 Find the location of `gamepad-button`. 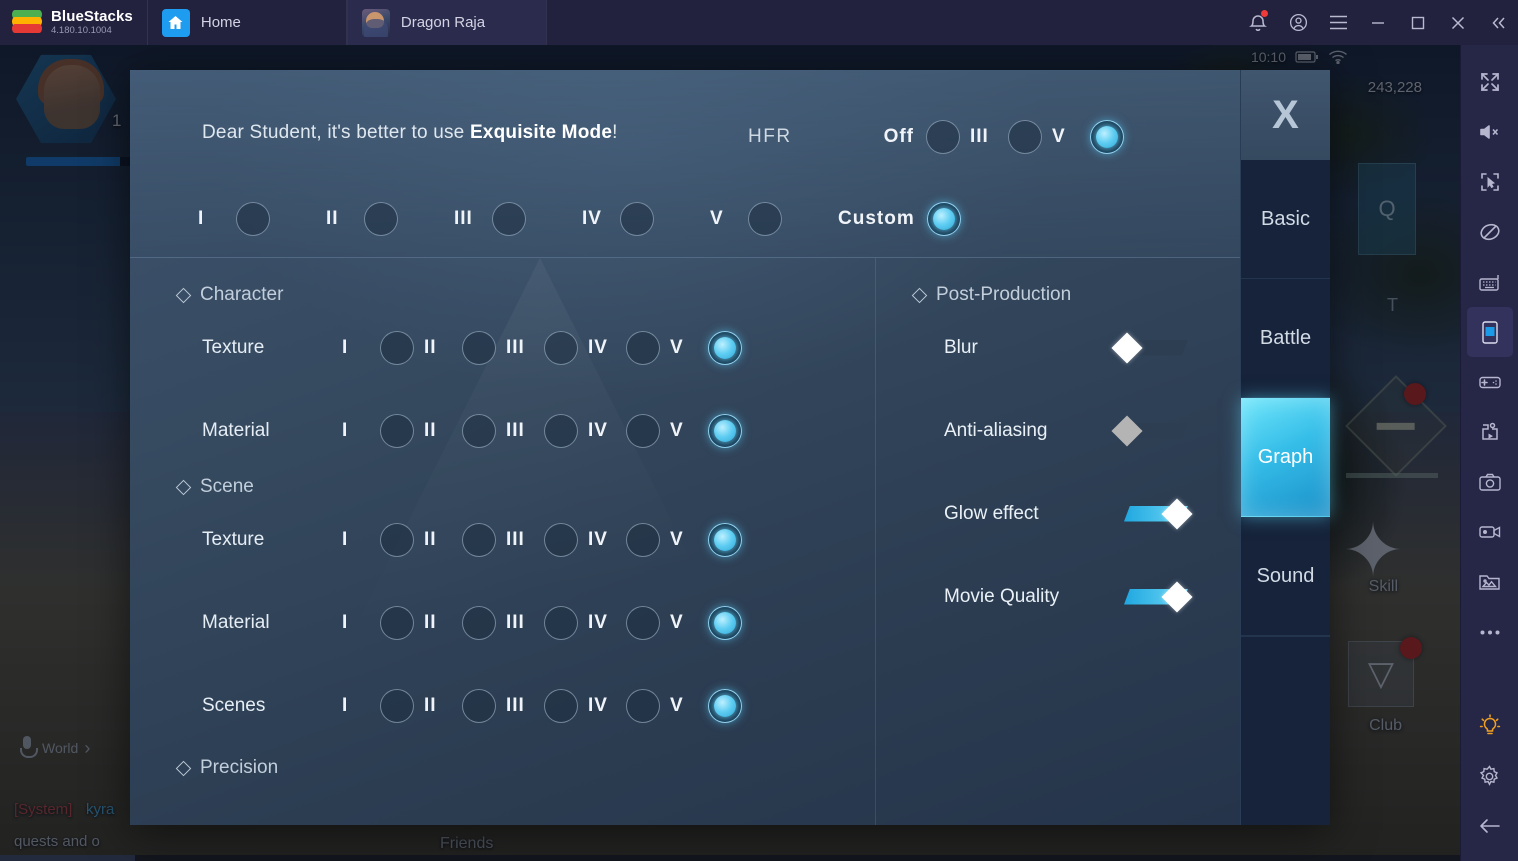

gamepad-button is located at coordinates (1490, 382).